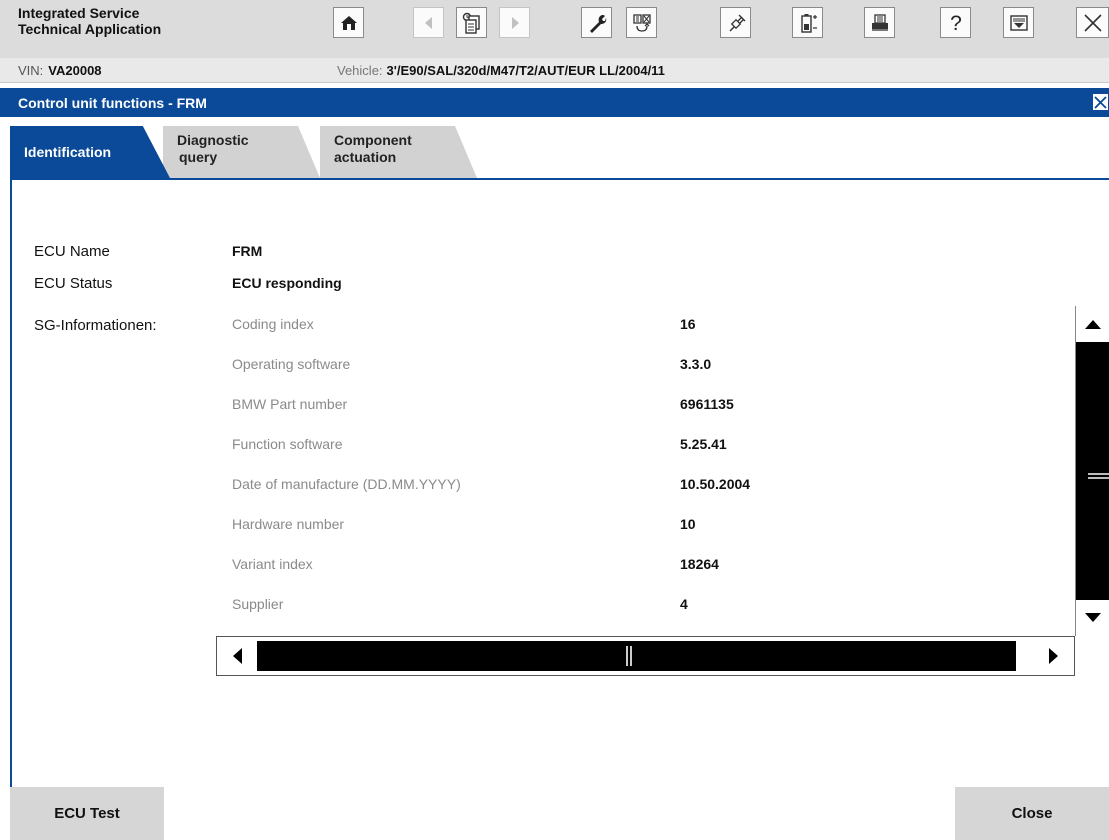  What do you see at coordinates (79, 13) in the screenshot?
I see `app-title-line1: Integrated Service` at bounding box center [79, 13].